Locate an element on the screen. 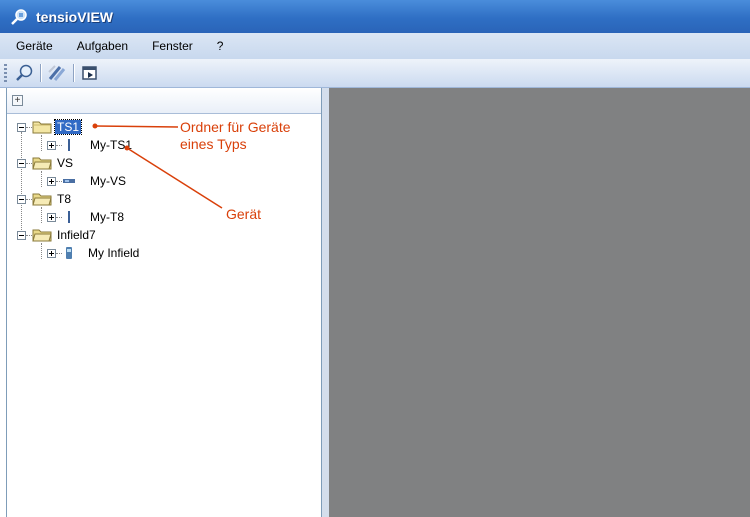 The width and height of the screenshot is (750, 517). tree-device-my-ts1: My-TS1 is located at coordinates (90, 145).